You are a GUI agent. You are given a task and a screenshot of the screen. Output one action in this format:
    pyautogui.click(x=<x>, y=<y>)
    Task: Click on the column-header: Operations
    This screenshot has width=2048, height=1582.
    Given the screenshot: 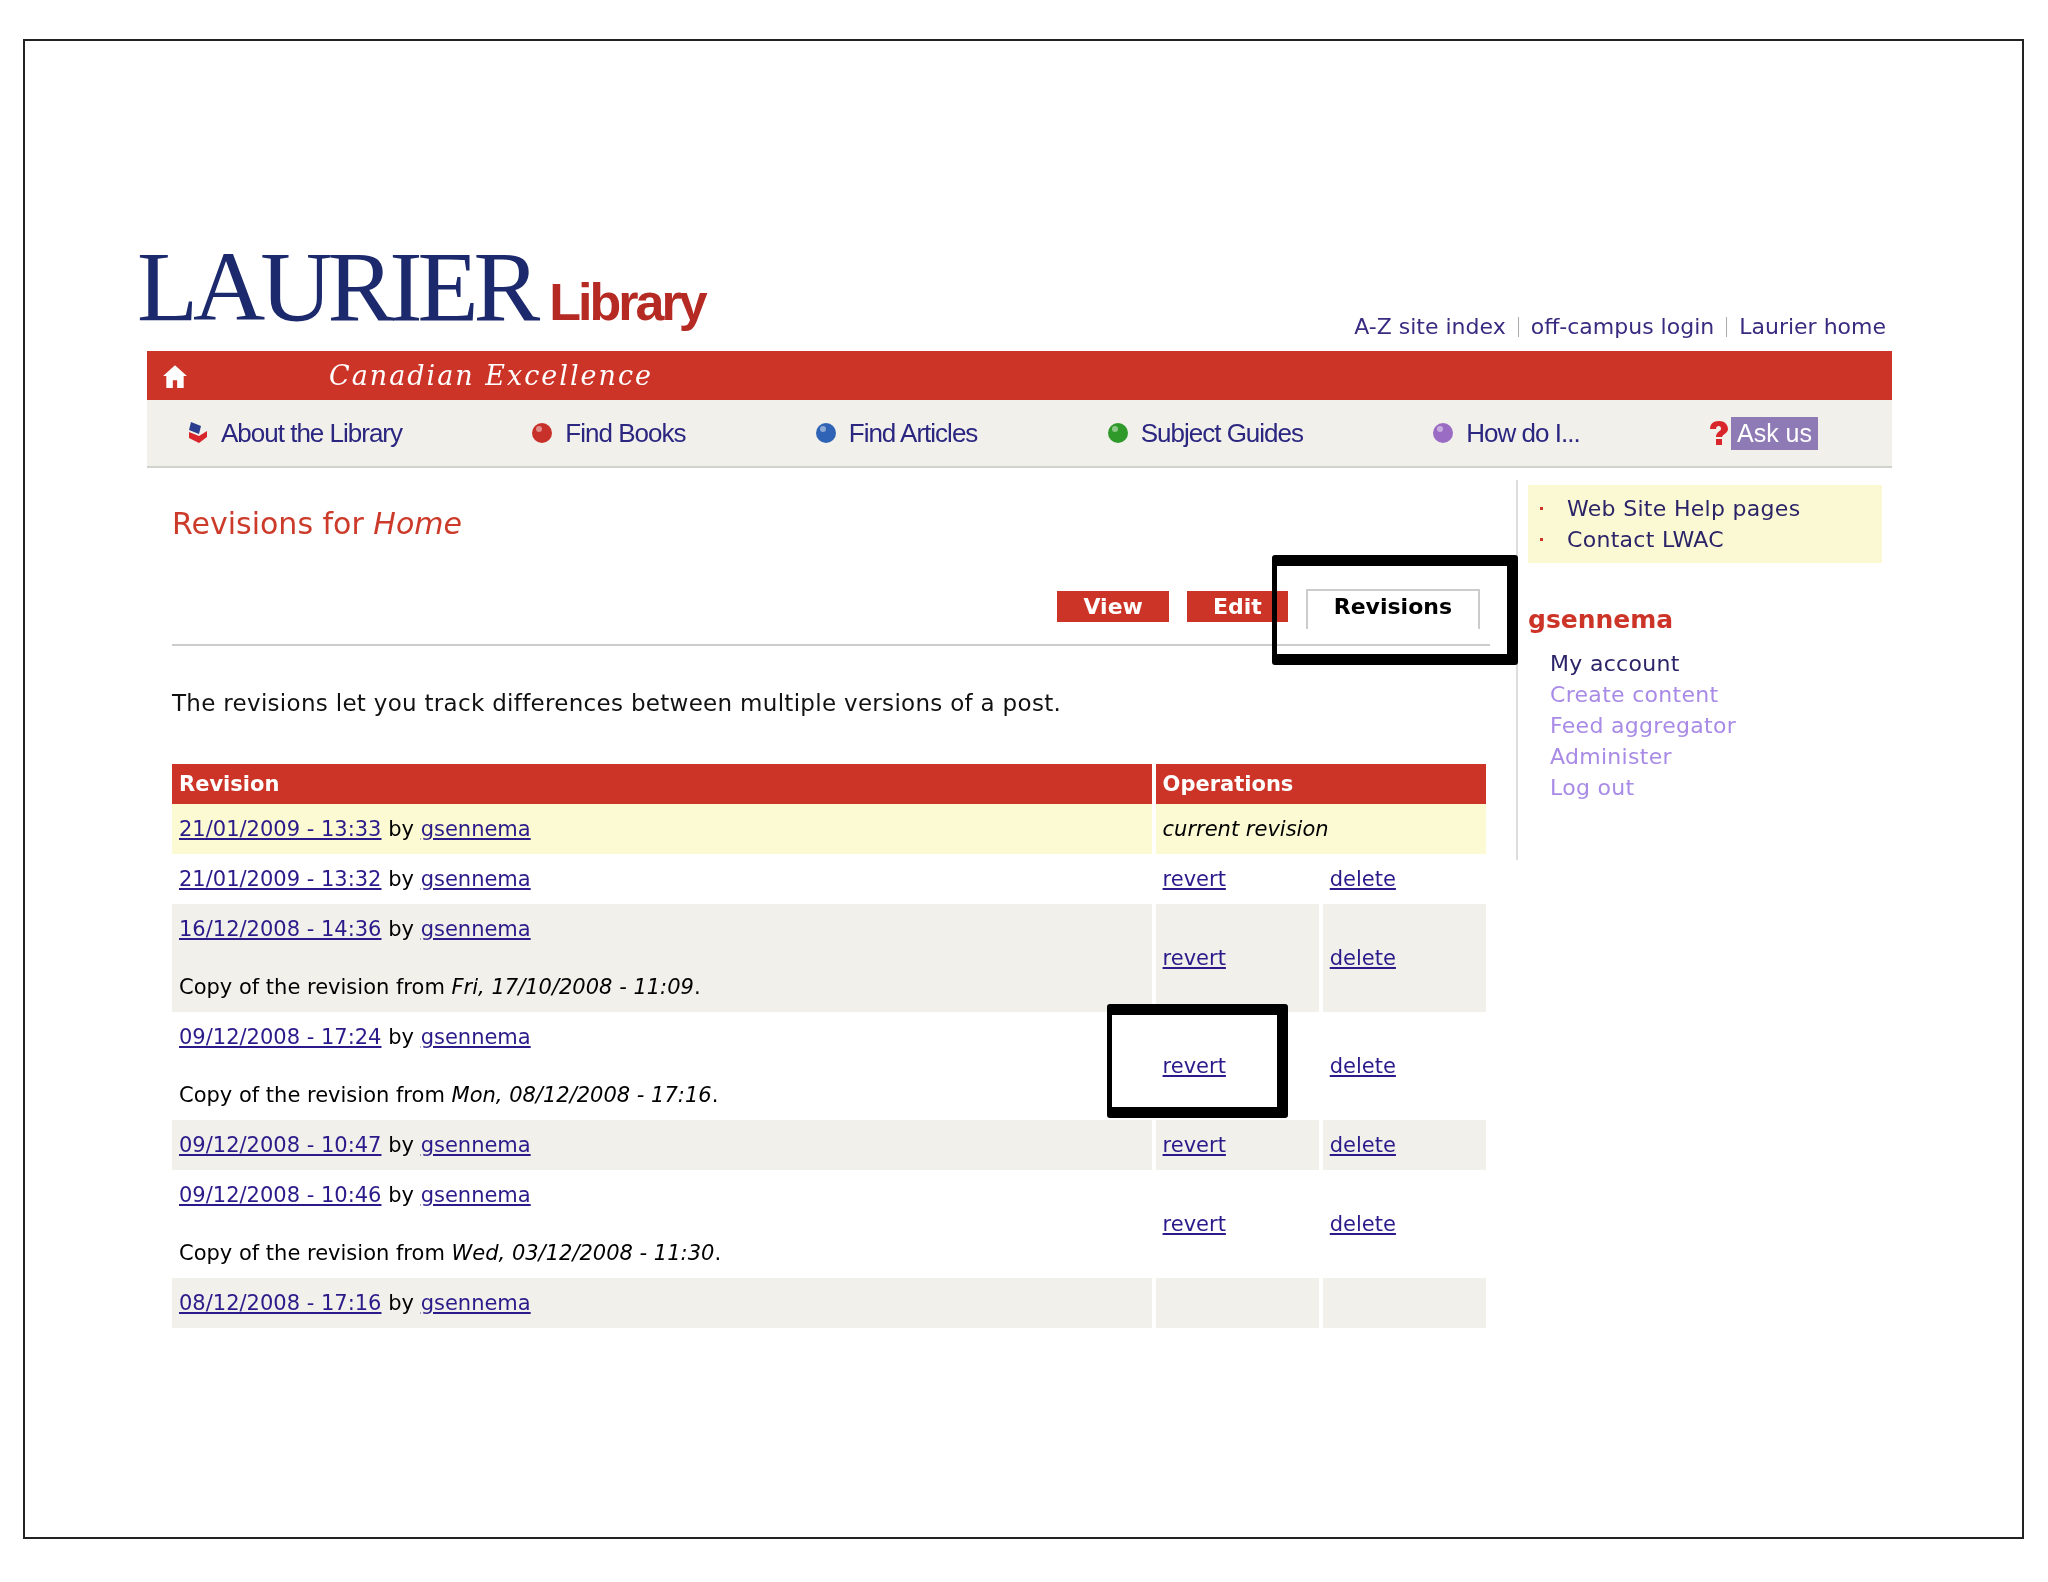 What is the action you would take?
    pyautogui.click(x=1320, y=784)
    